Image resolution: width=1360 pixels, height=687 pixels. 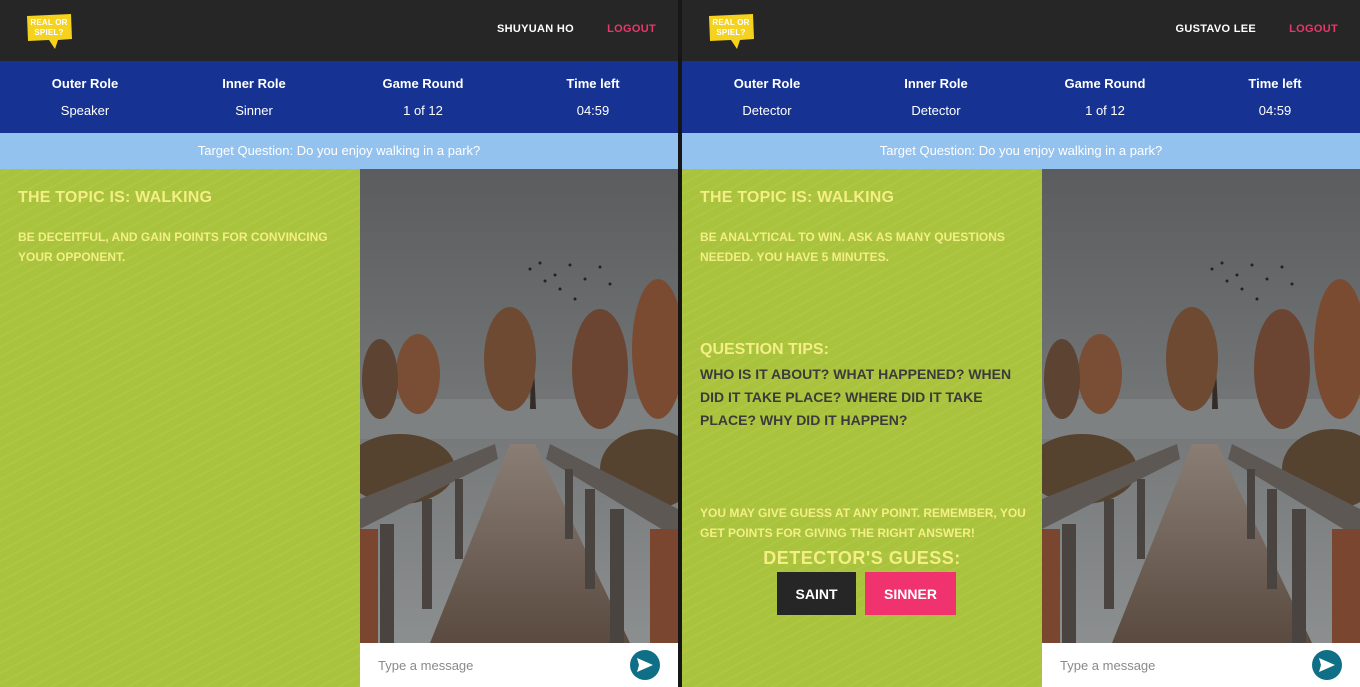 I want to click on outer-role-value: Speaker, so click(x=85, y=110).